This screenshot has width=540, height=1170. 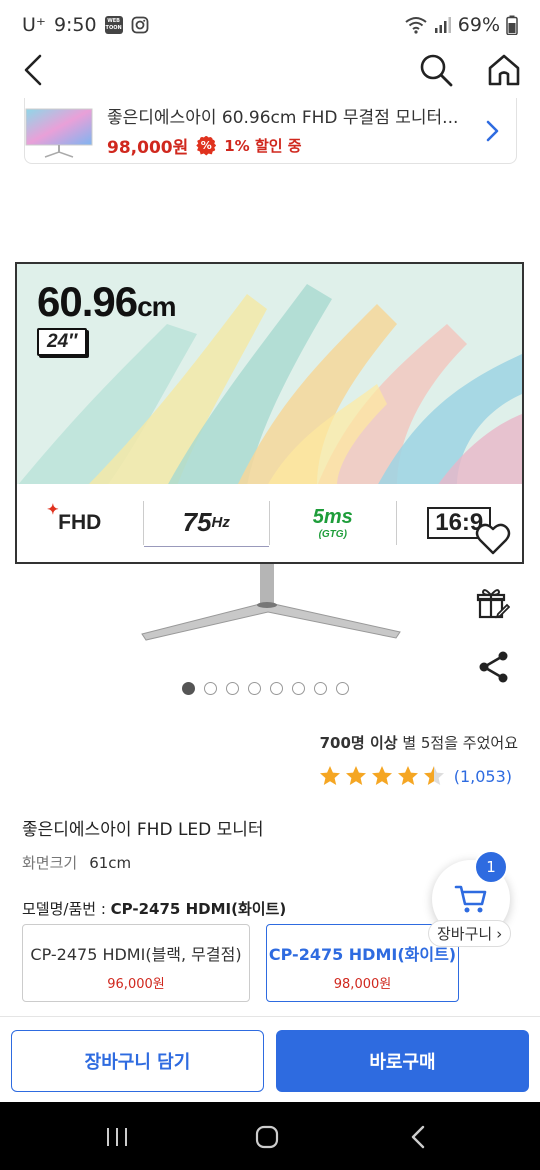 I want to click on add-to-cart-button: 장바구니 담기, so click(x=137, y=1061).